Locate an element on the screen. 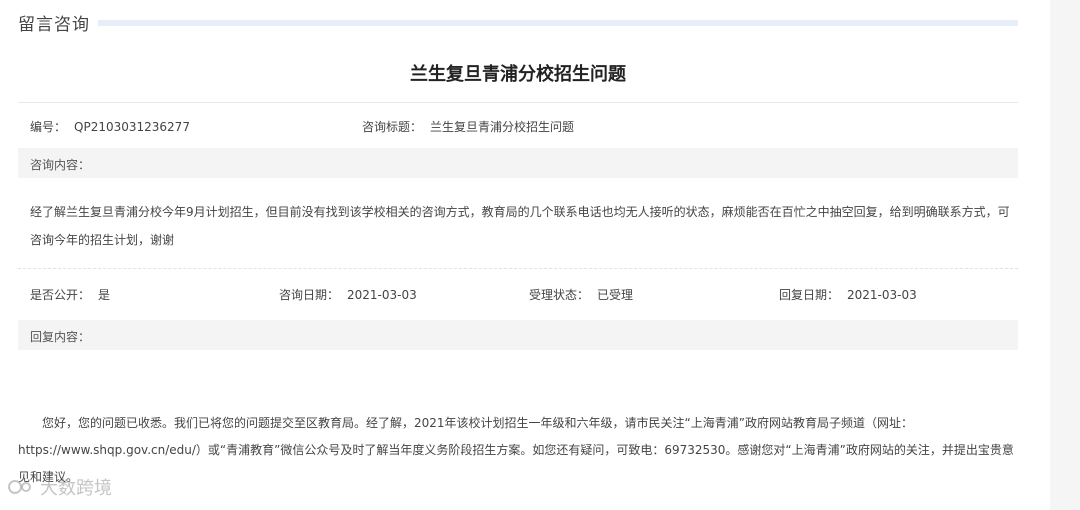 Image resolution: width=1080 pixels, height=510 pixels. public-status-label: 是否公开： is located at coordinates (60, 295).